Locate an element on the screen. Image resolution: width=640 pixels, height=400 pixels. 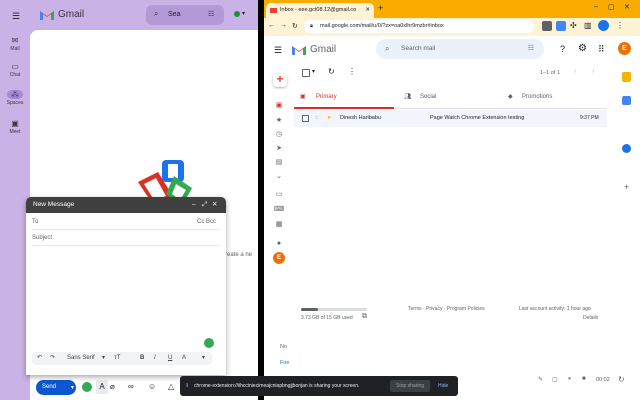
row-checkbox is located at coordinates (305, 118).